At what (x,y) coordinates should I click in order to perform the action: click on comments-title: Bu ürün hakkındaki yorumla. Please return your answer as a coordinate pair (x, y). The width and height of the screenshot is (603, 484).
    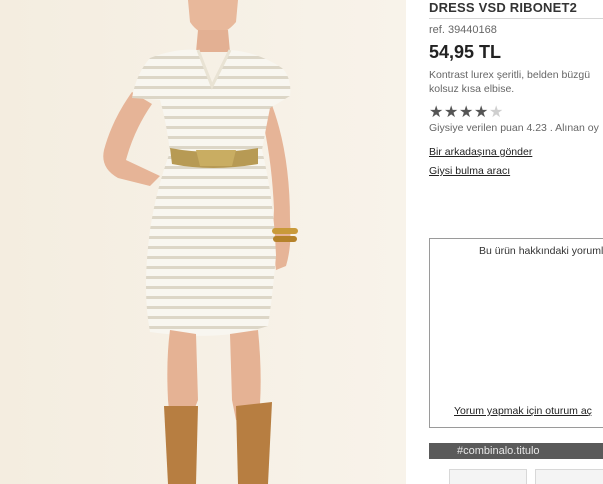
    Looking at the image, I should click on (541, 251).